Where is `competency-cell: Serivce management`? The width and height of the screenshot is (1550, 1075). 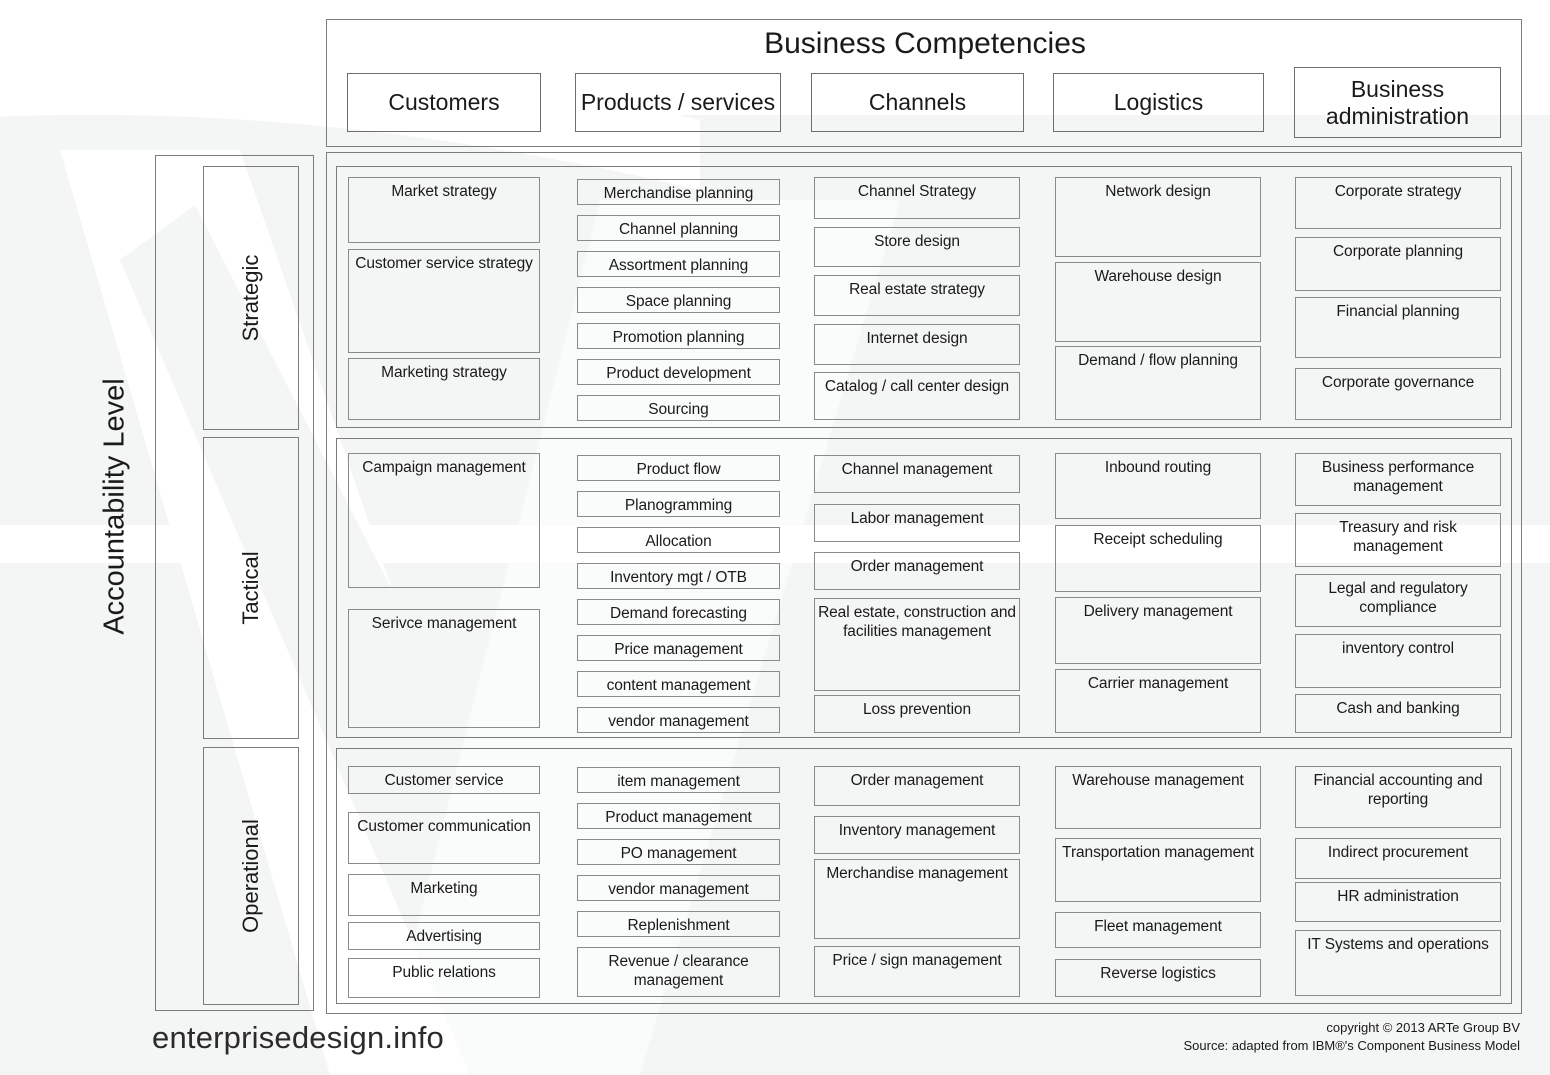
competency-cell: Serivce management is located at coordinates (444, 668).